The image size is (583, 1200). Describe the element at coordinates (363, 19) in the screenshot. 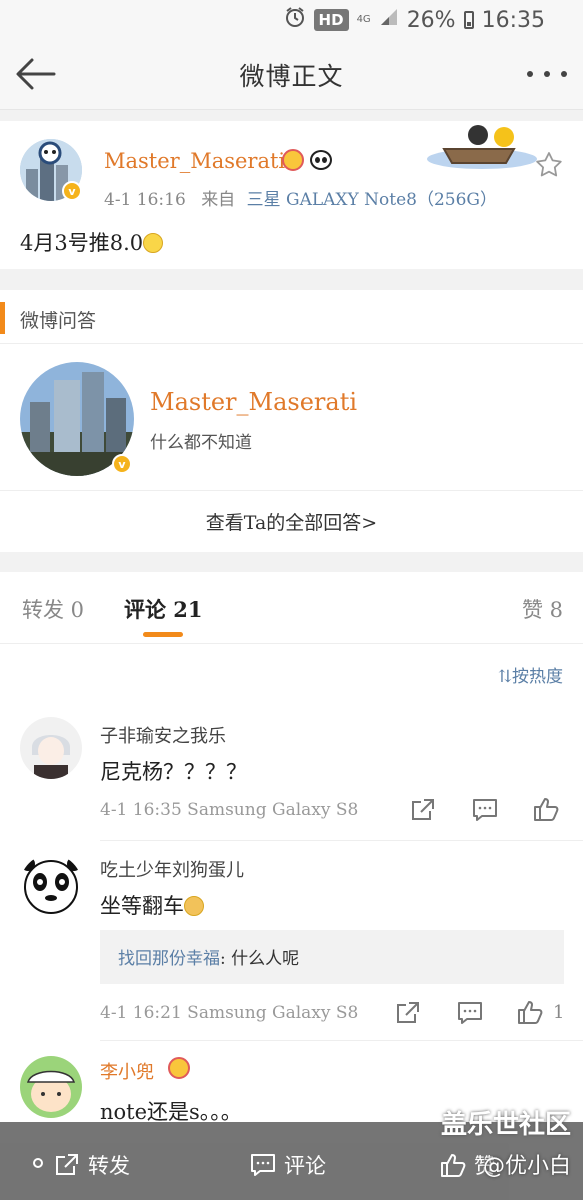

I see `network-label: 4G` at that location.